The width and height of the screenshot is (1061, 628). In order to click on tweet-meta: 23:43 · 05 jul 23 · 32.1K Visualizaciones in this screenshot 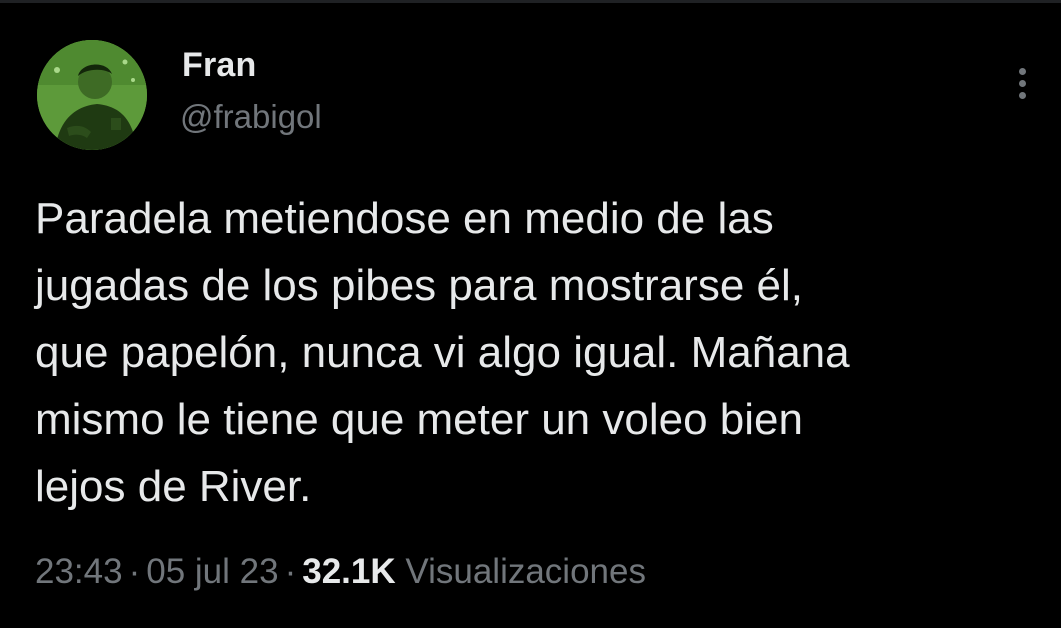, I will do `click(340, 572)`.